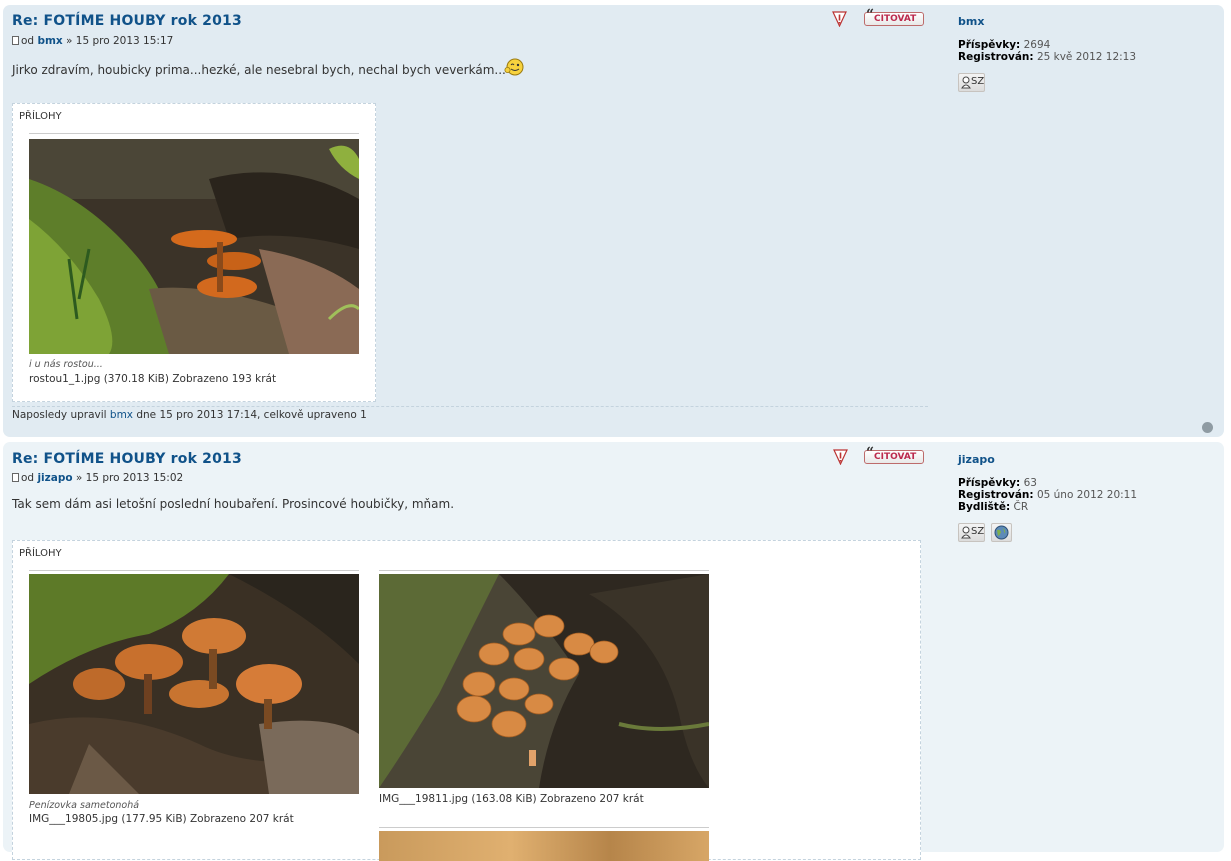 The image size is (1231, 861). What do you see at coordinates (976, 459) in the screenshot?
I see `profile-username: jizapo` at bounding box center [976, 459].